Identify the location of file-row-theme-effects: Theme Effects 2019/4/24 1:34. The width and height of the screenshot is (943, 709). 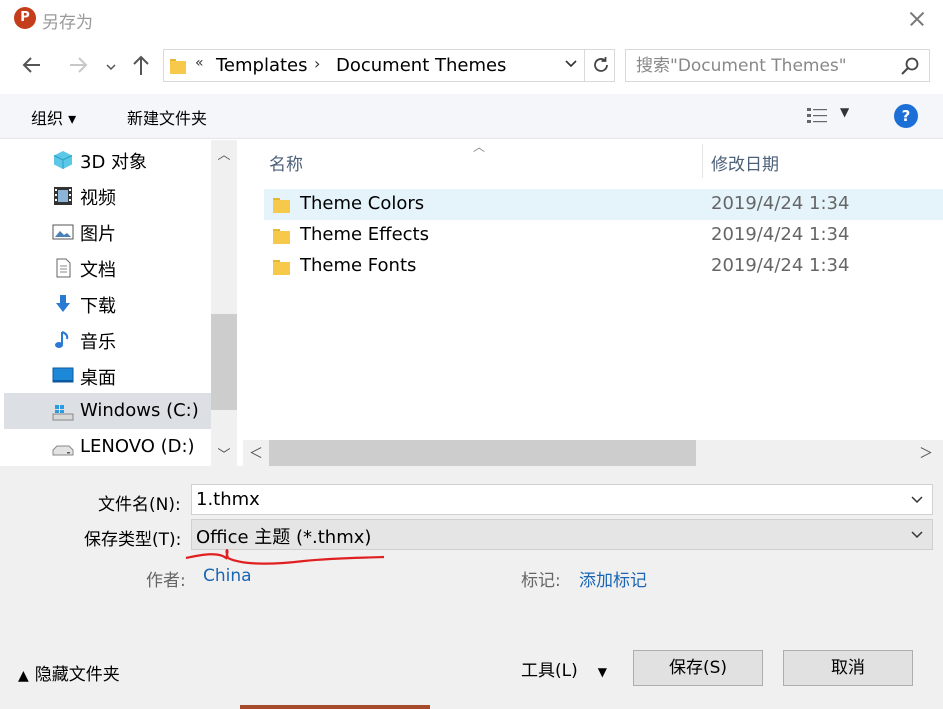
(603, 235).